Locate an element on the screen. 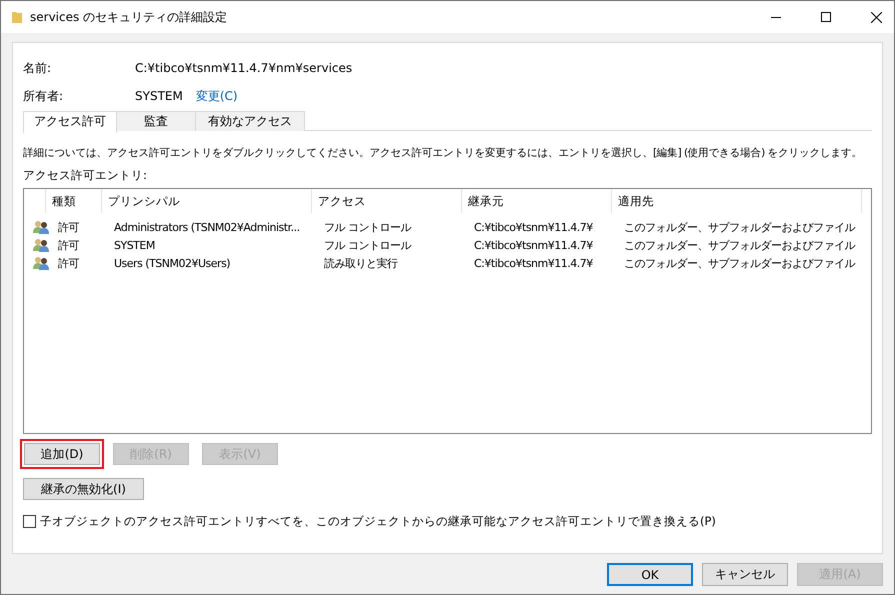  description-text: 詳細については、アクセス許可エントリをダブルクリックしてください。アクセス許可エントリを変更するには、エントリを選択し、[編集] (使用できる場合) をクリックします。 is located at coordinates (442, 153).